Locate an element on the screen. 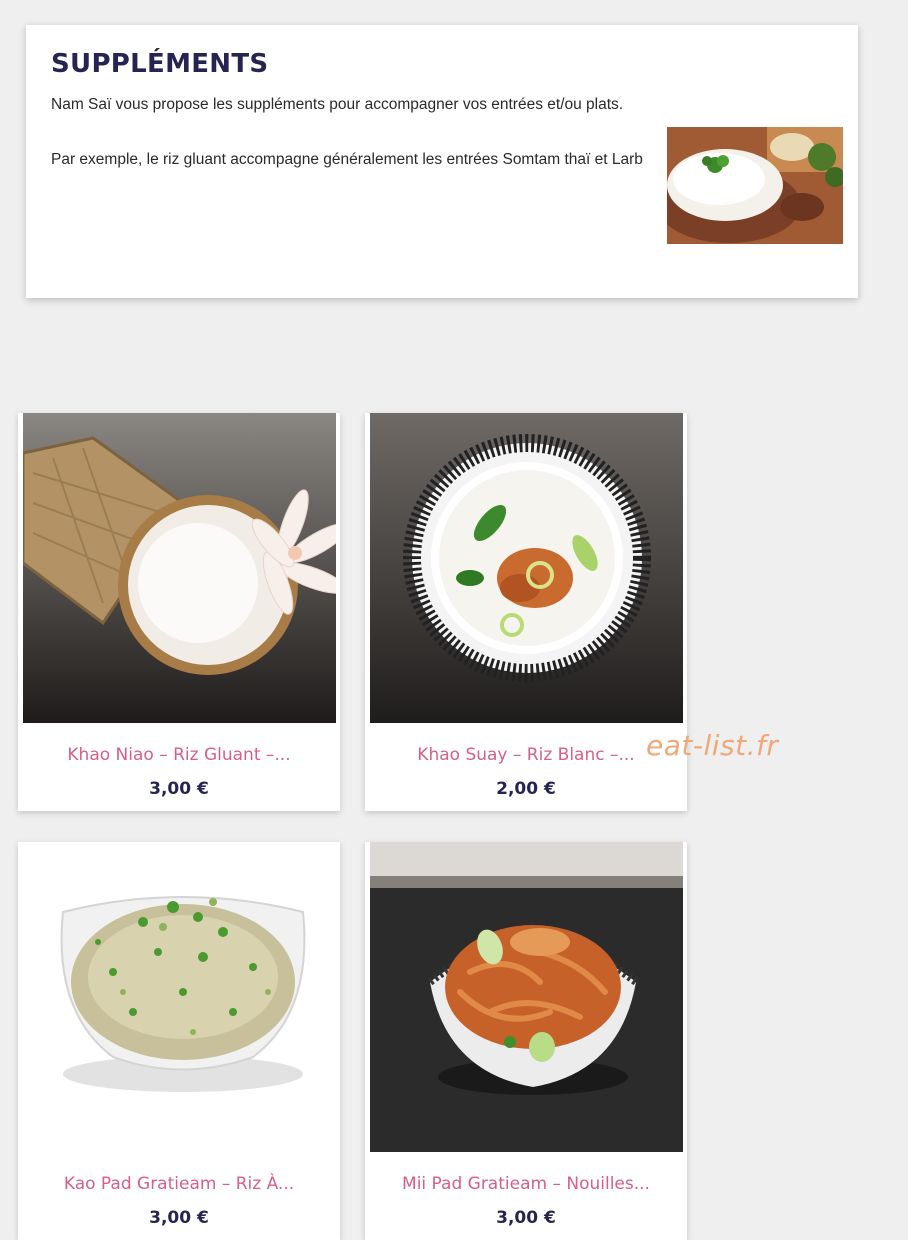  product-card: Khao Suay – Riz Blanc –... 2,00 € is located at coordinates (526, 612).